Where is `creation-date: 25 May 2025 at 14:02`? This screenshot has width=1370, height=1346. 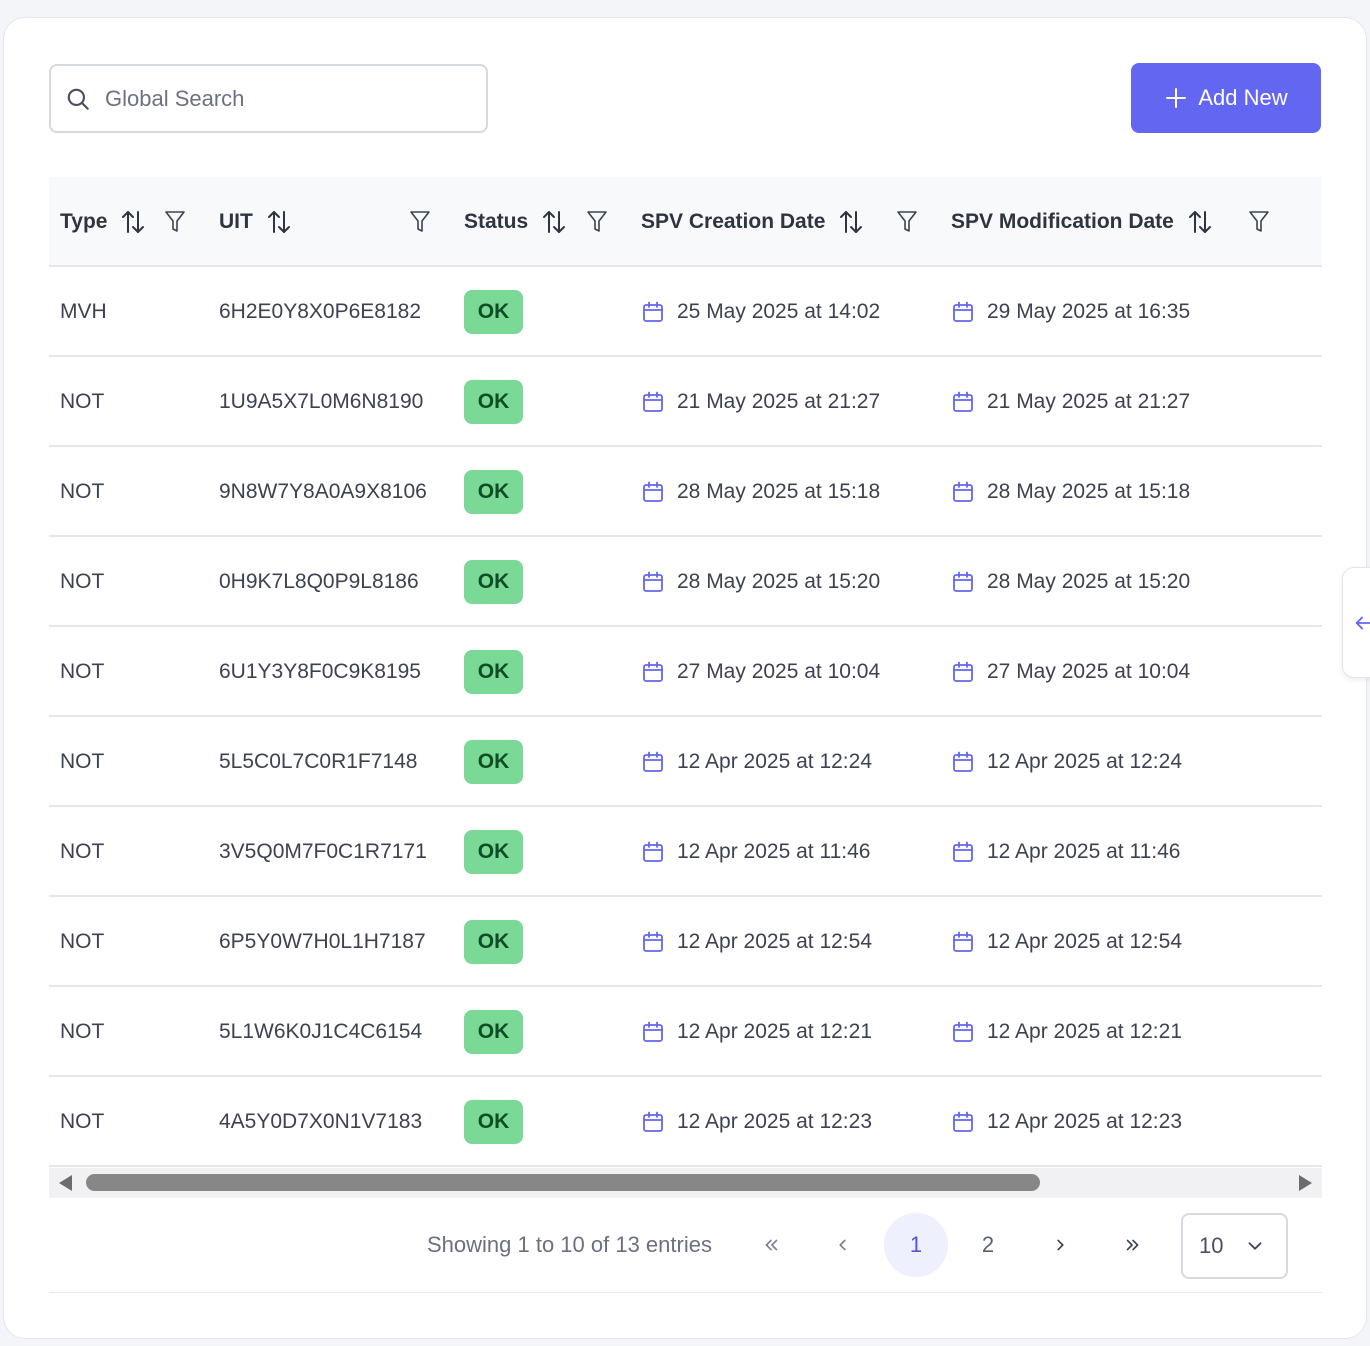
creation-date: 25 May 2025 at 14:02 is located at coordinates (779, 311).